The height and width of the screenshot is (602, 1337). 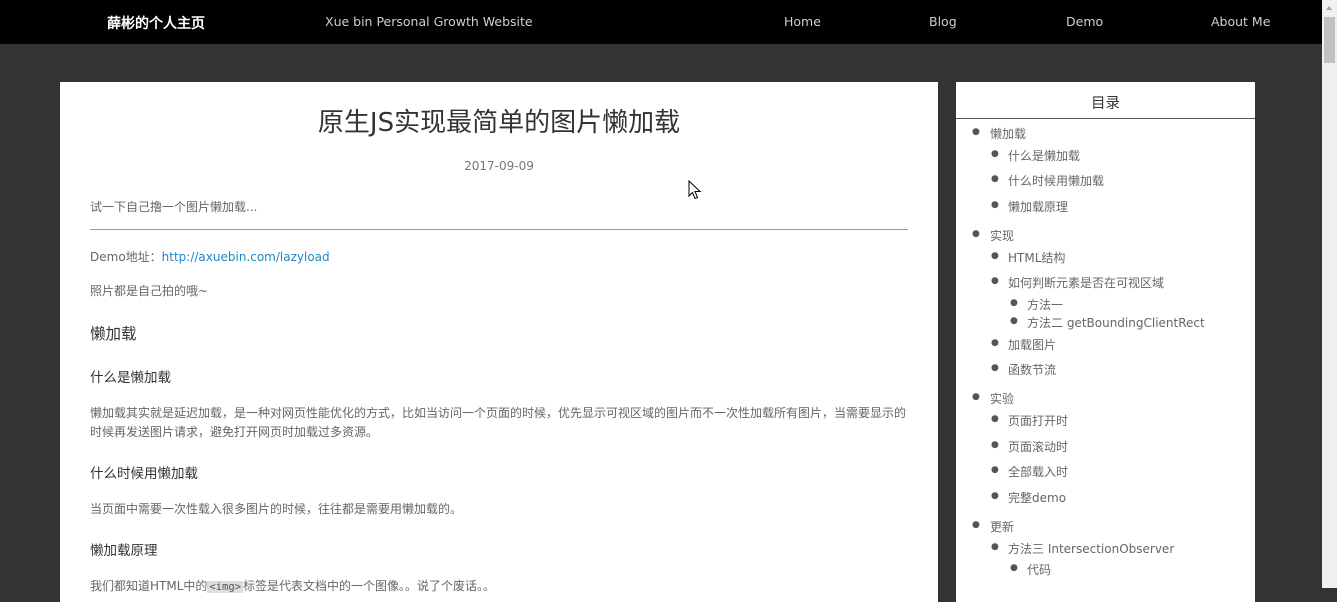 I want to click on article-title: 原生JS实现最简单的图片懒加载, so click(x=499, y=123).